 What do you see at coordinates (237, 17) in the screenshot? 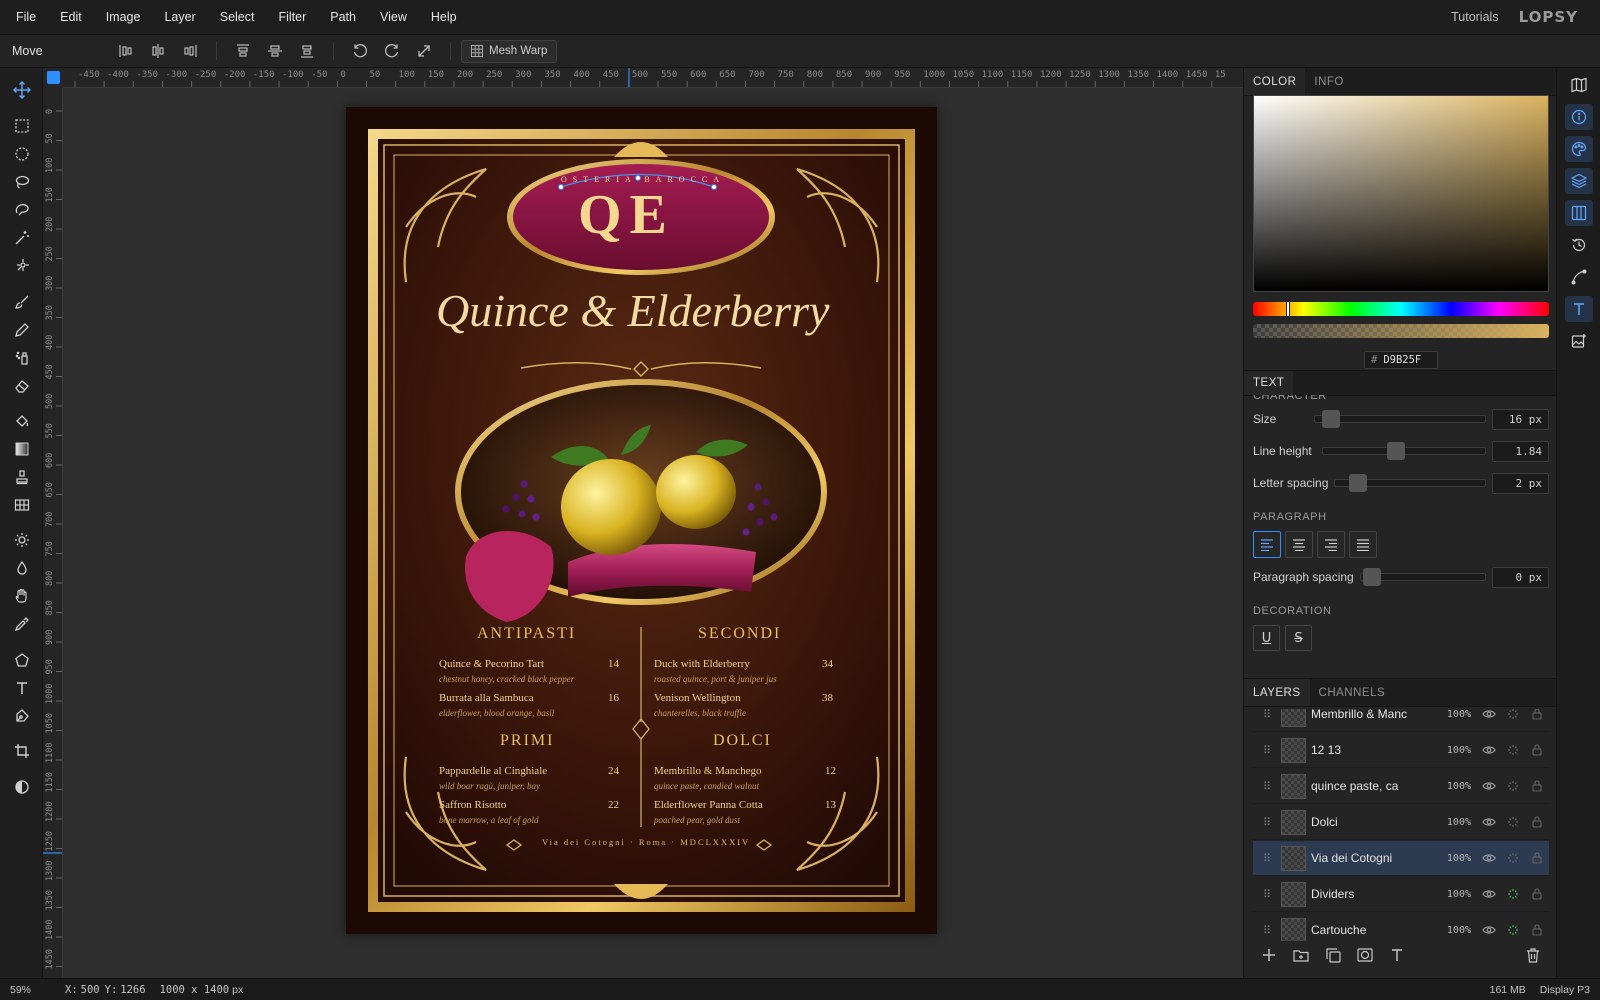
I see `menu-select: Select` at bounding box center [237, 17].